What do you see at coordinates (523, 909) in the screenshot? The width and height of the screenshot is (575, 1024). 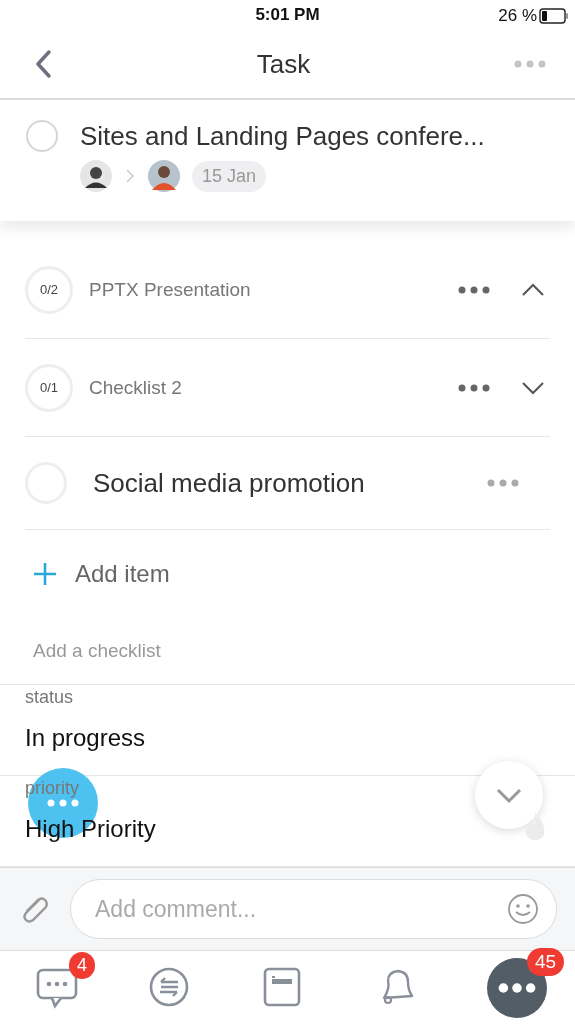 I see `emoji-icon` at bounding box center [523, 909].